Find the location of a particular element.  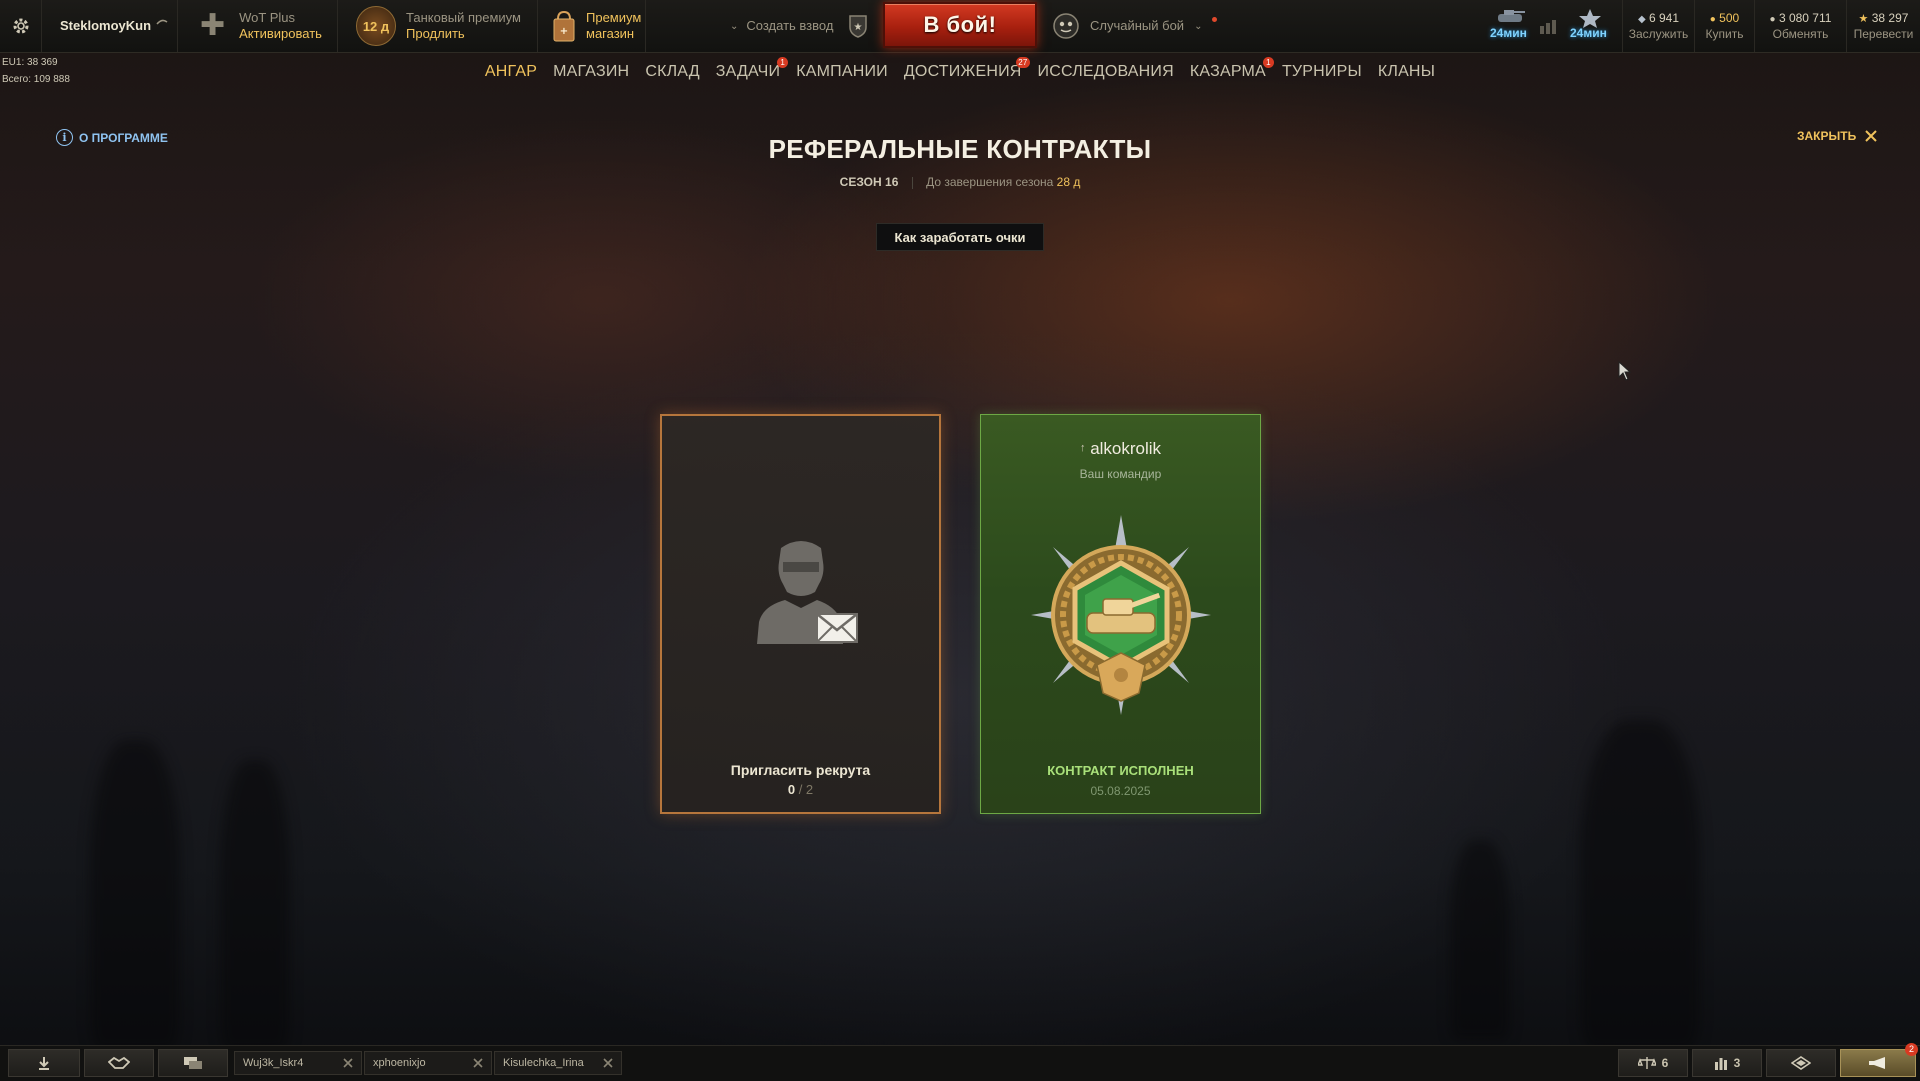

handshake-icon is located at coordinates (119, 1062).